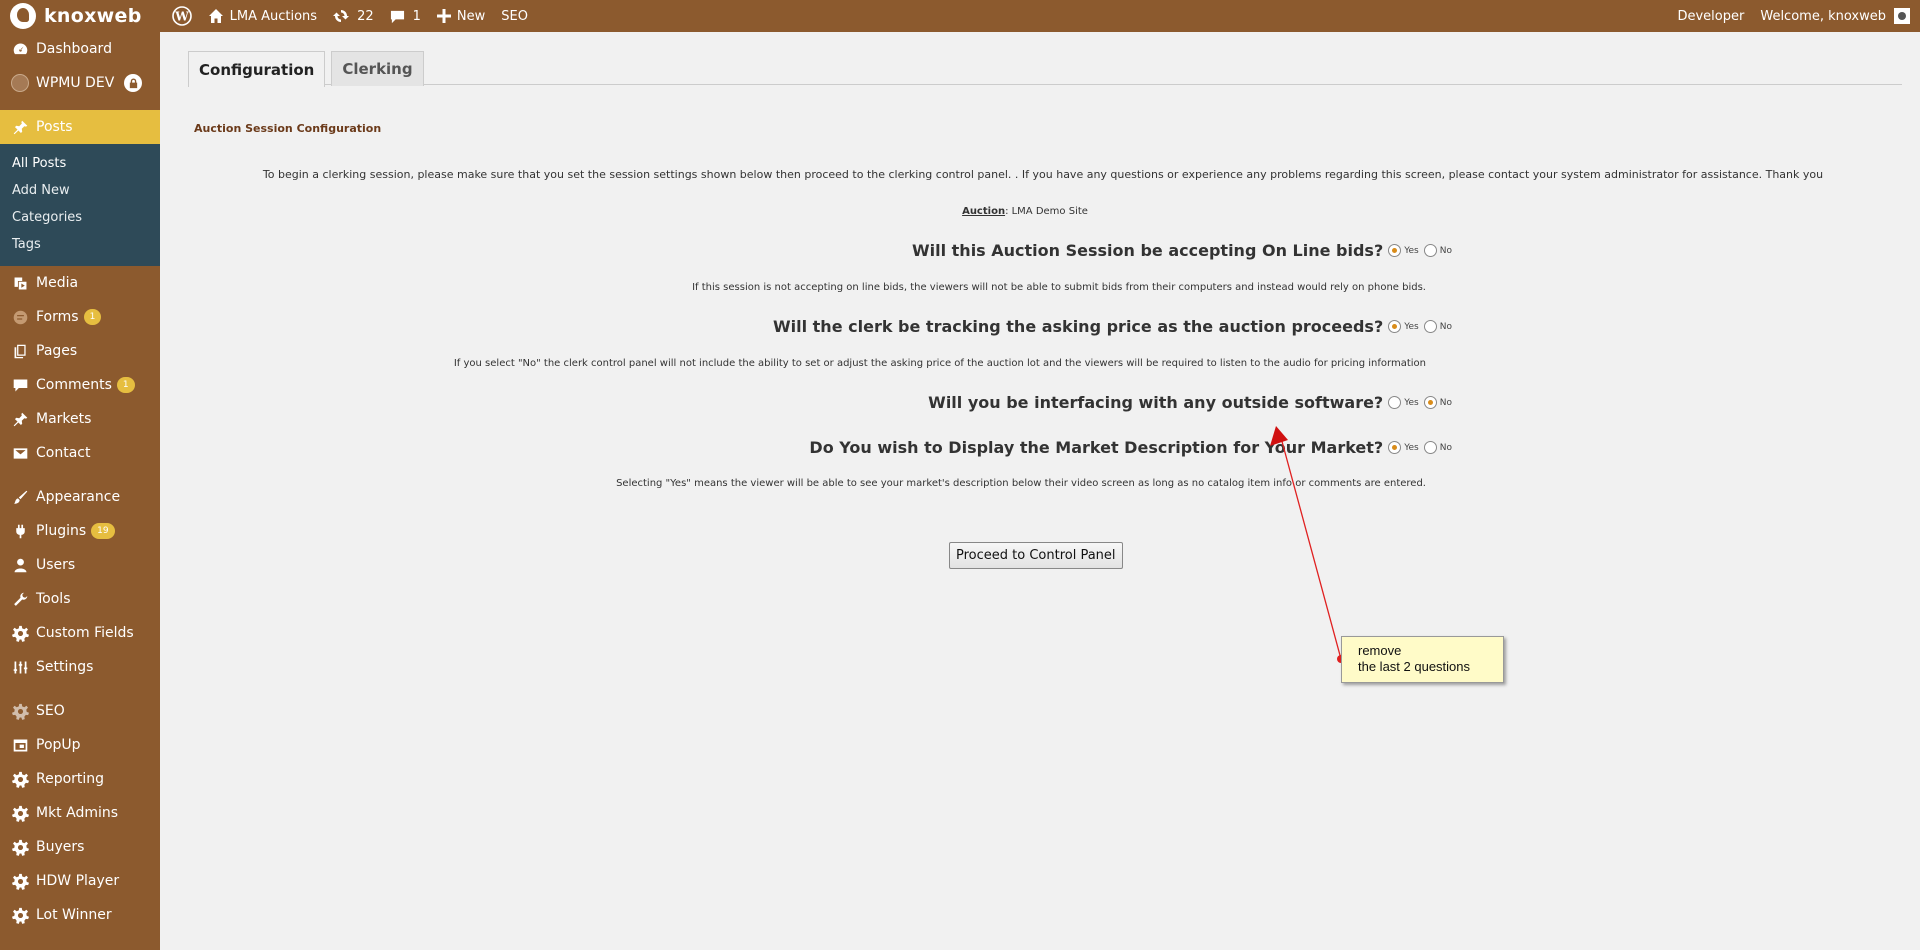 This screenshot has width=1920, height=950. Describe the element at coordinates (1430, 447) in the screenshot. I see `market-description-no-radio` at that location.